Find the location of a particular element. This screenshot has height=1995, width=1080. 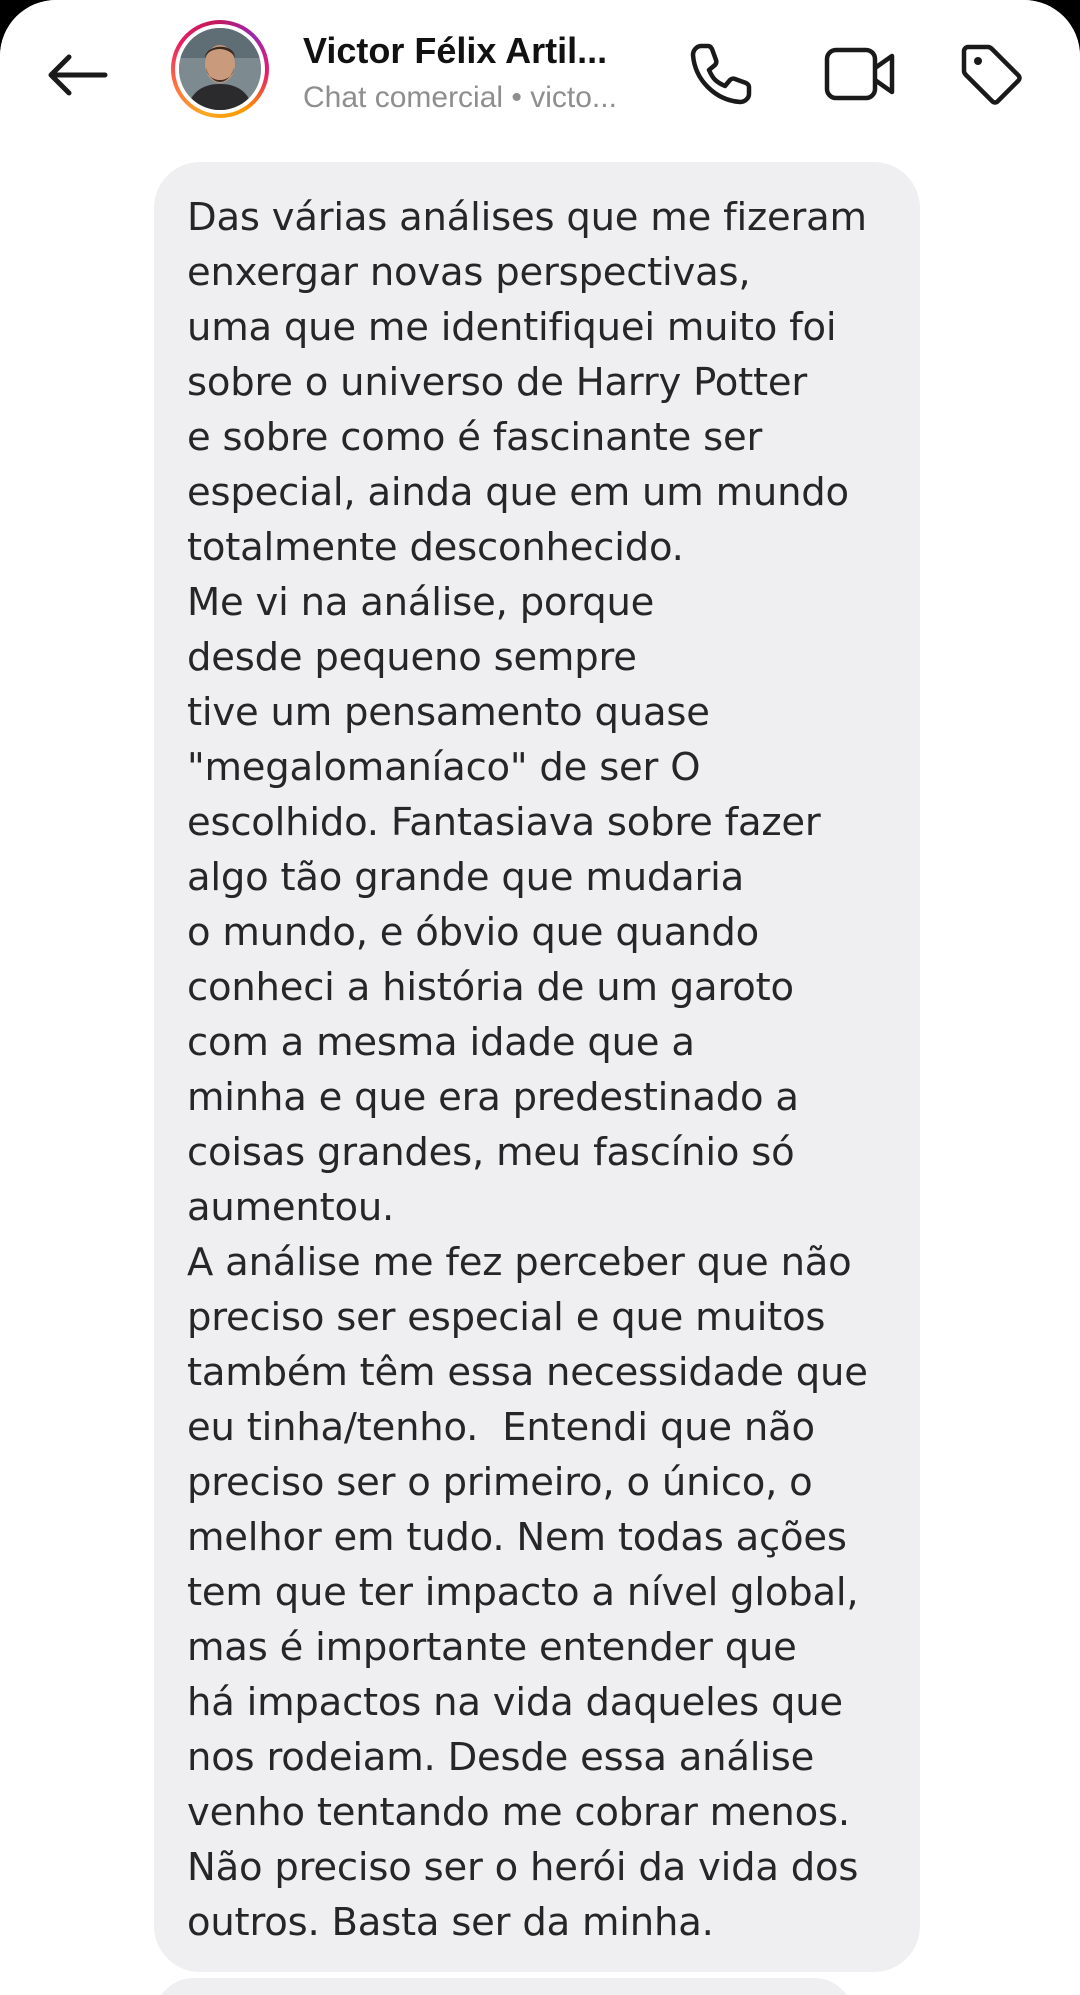

arrow-left-icon is located at coordinates (78, 75).